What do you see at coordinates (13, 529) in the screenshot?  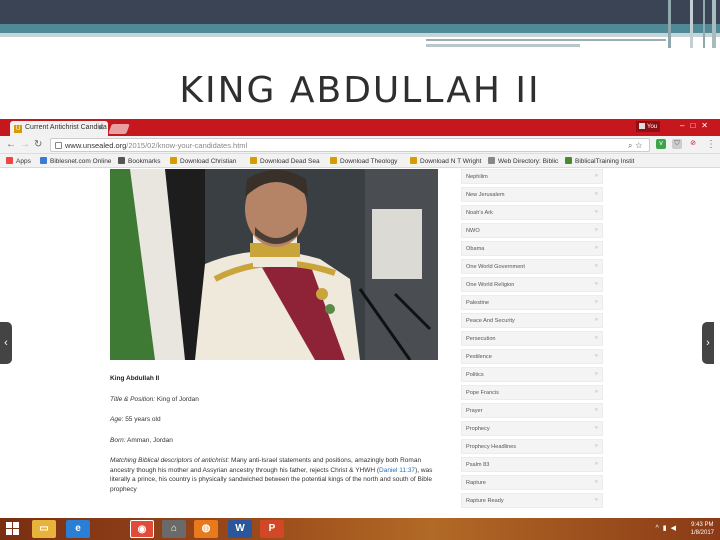 I see `start-button` at bounding box center [13, 529].